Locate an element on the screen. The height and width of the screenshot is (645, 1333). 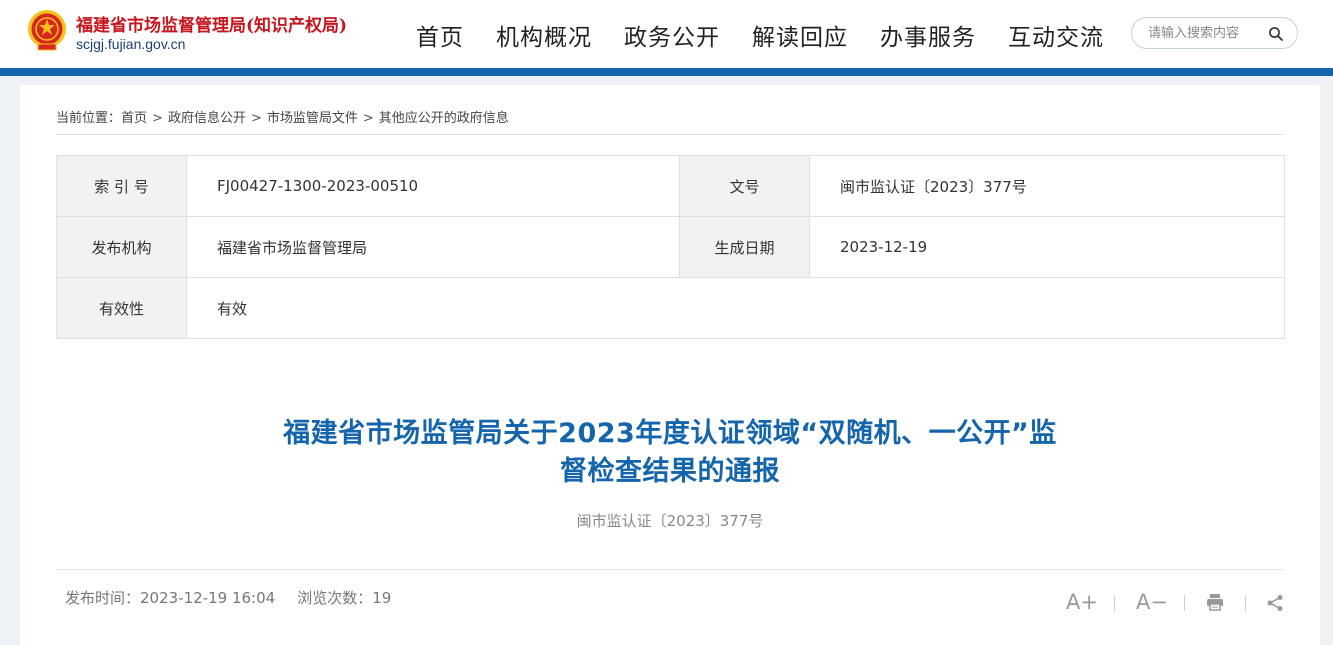
nav-item-services: 办事服务 is located at coordinates (928, 35).